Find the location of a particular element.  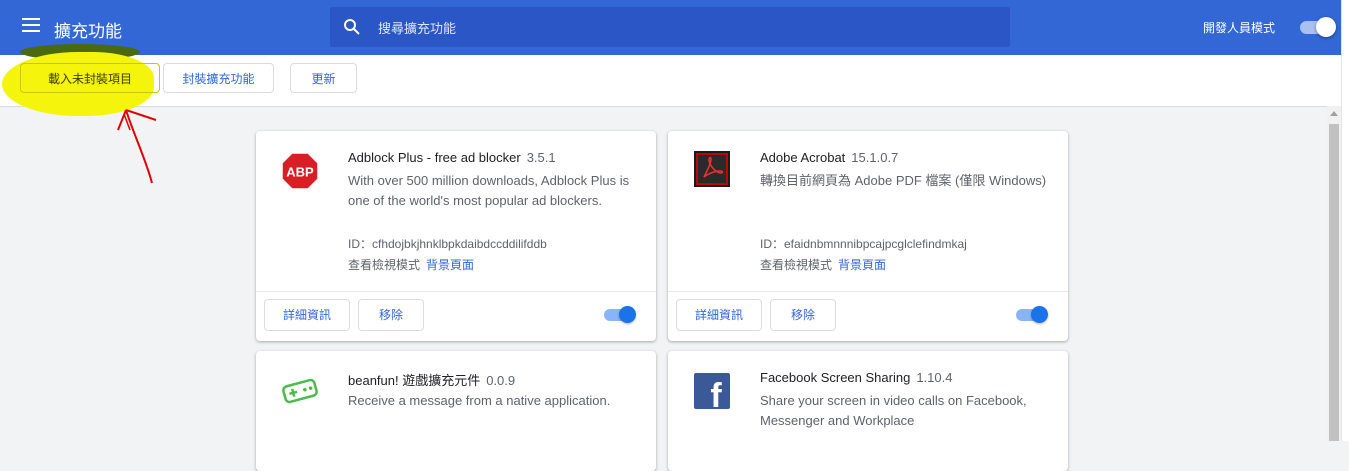

svg-text: f is located at coordinates (716, 393).